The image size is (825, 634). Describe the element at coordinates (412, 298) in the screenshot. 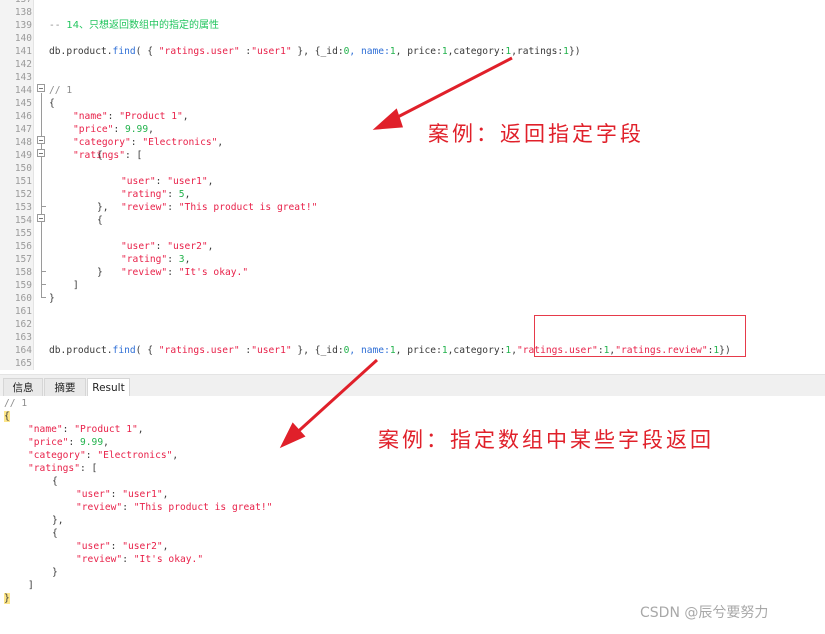

I see `code-line-160: }` at that location.